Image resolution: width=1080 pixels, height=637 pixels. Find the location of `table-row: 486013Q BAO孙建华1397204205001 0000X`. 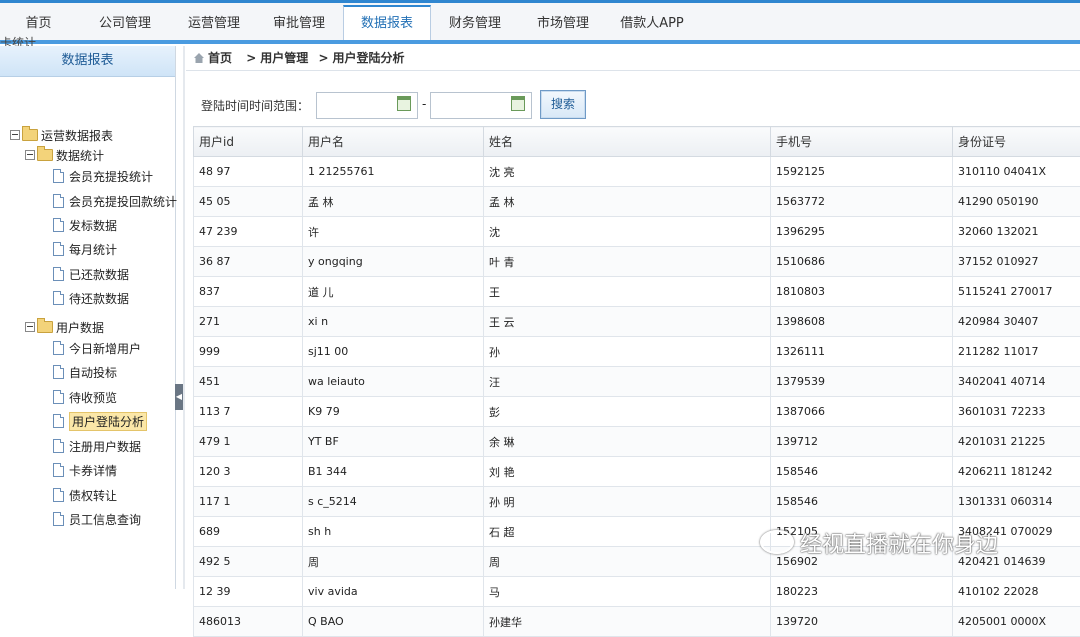

table-row: 486013Q BAO孙建华1397204205001 0000X is located at coordinates (637, 622).